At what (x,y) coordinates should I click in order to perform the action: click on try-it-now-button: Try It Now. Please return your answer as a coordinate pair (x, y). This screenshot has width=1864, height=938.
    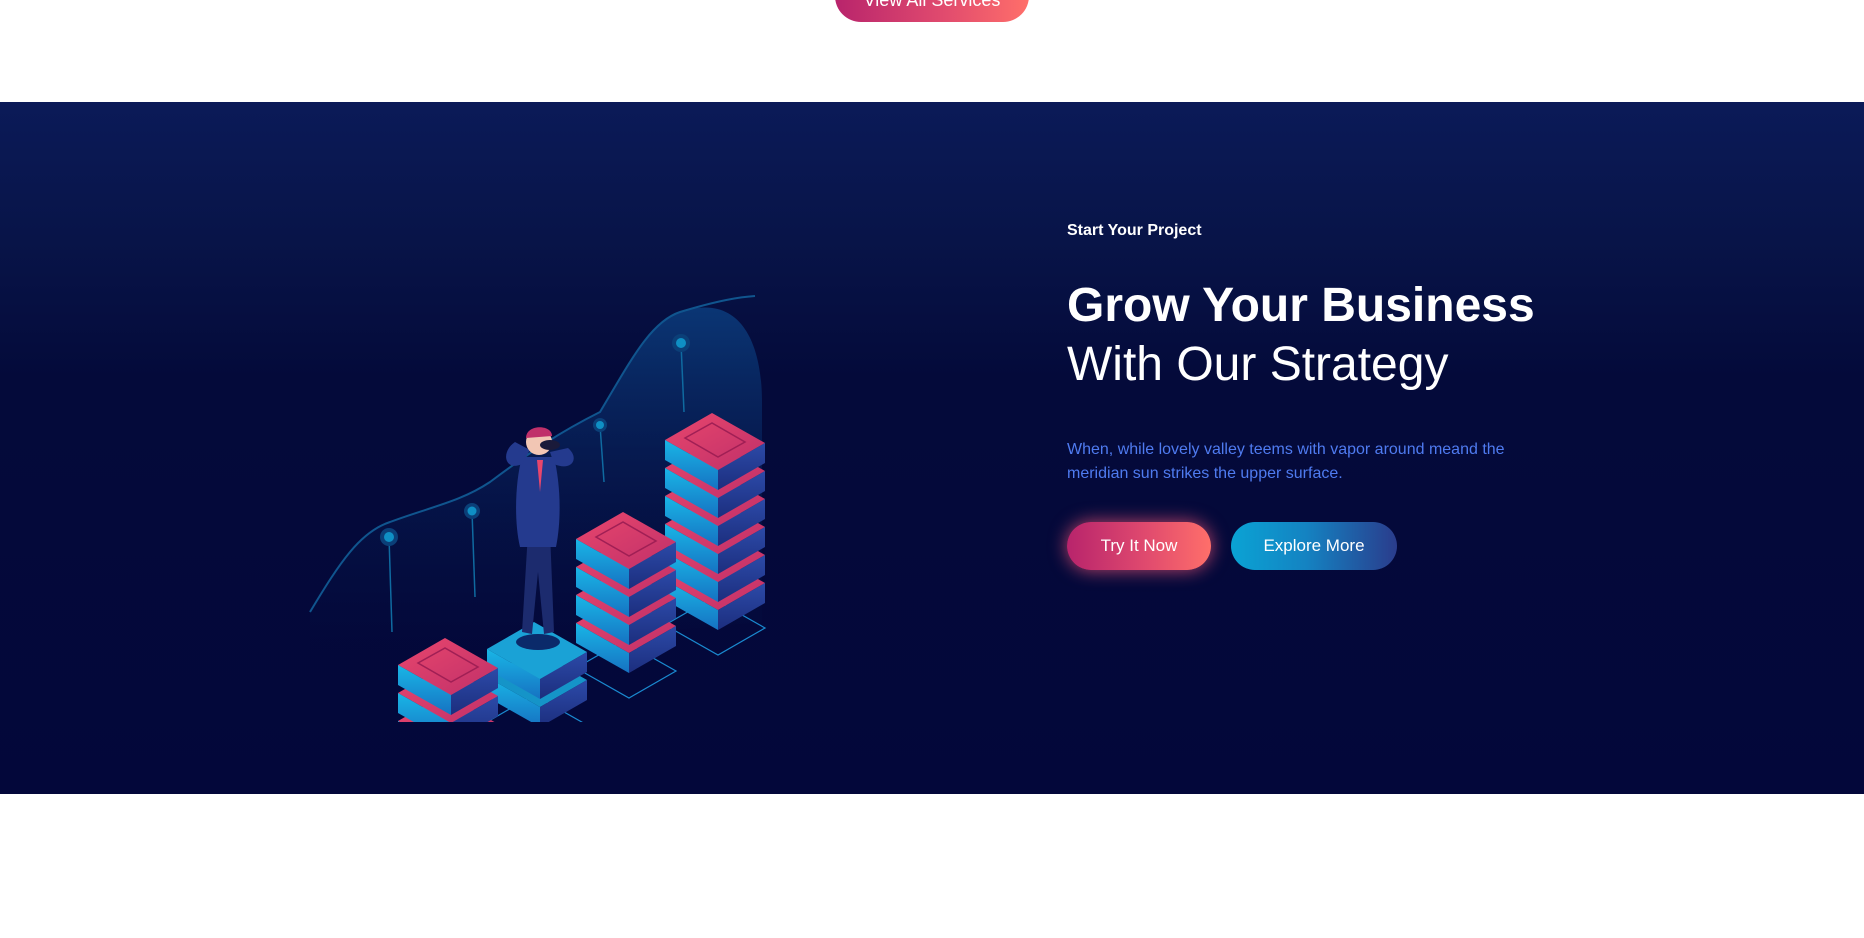
    Looking at the image, I should click on (1139, 546).